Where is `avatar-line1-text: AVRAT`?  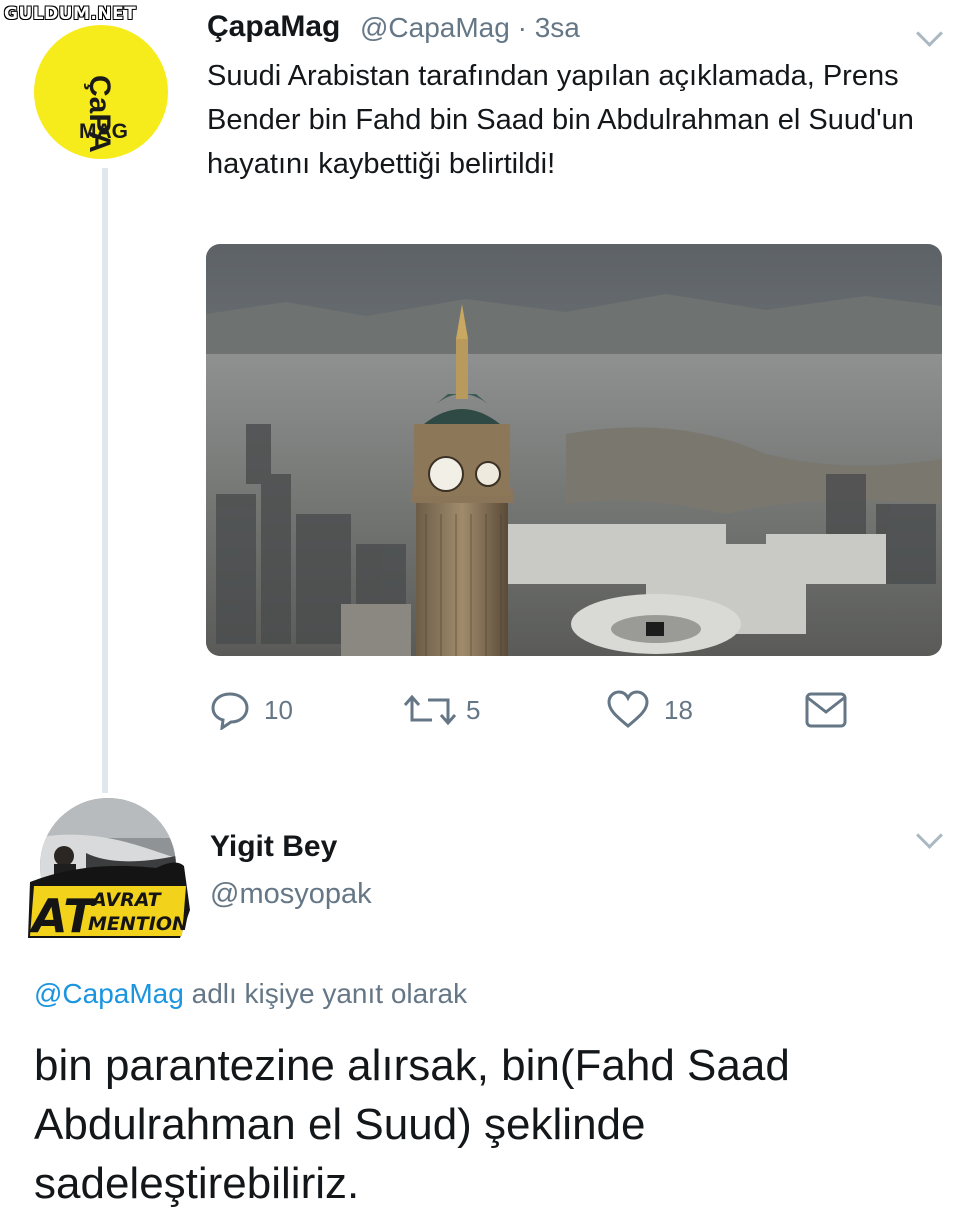
avatar-line1-text: AVRAT is located at coordinates (126, 900).